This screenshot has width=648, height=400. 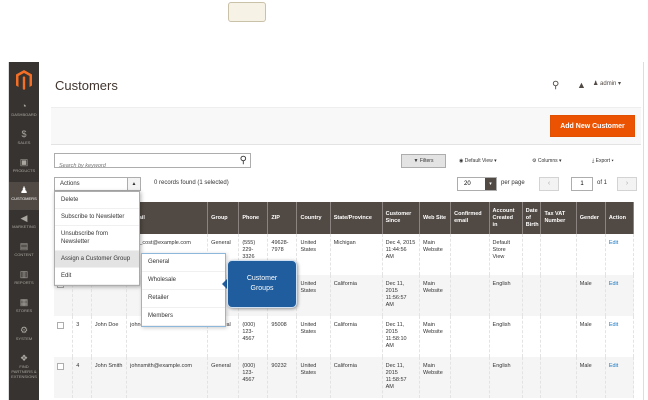 I want to click on action-menu-item: Subscribe to Newsletter, so click(x=97, y=217).